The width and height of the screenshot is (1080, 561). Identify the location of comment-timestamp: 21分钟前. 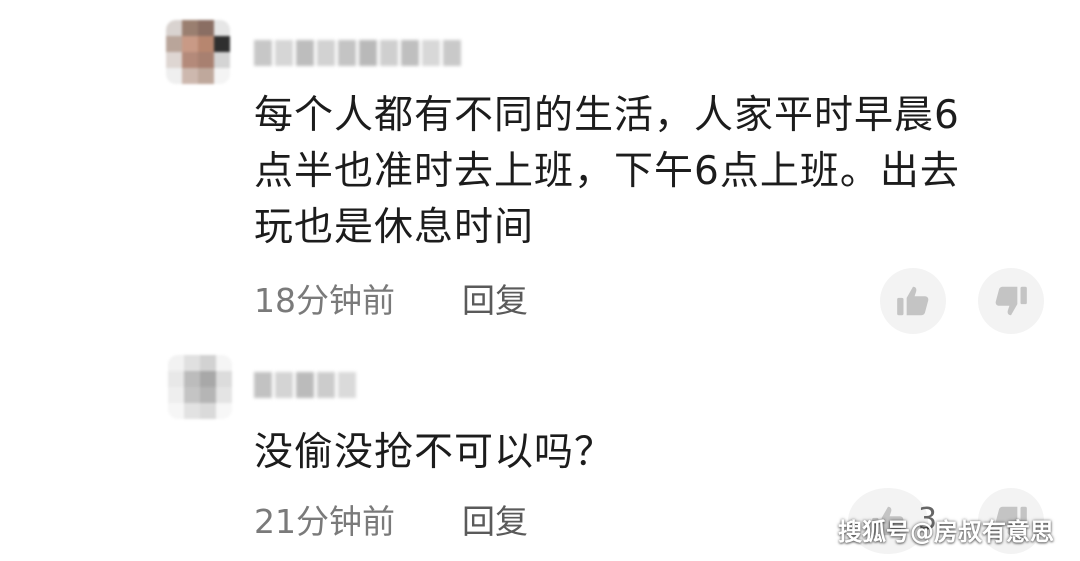
(324, 521).